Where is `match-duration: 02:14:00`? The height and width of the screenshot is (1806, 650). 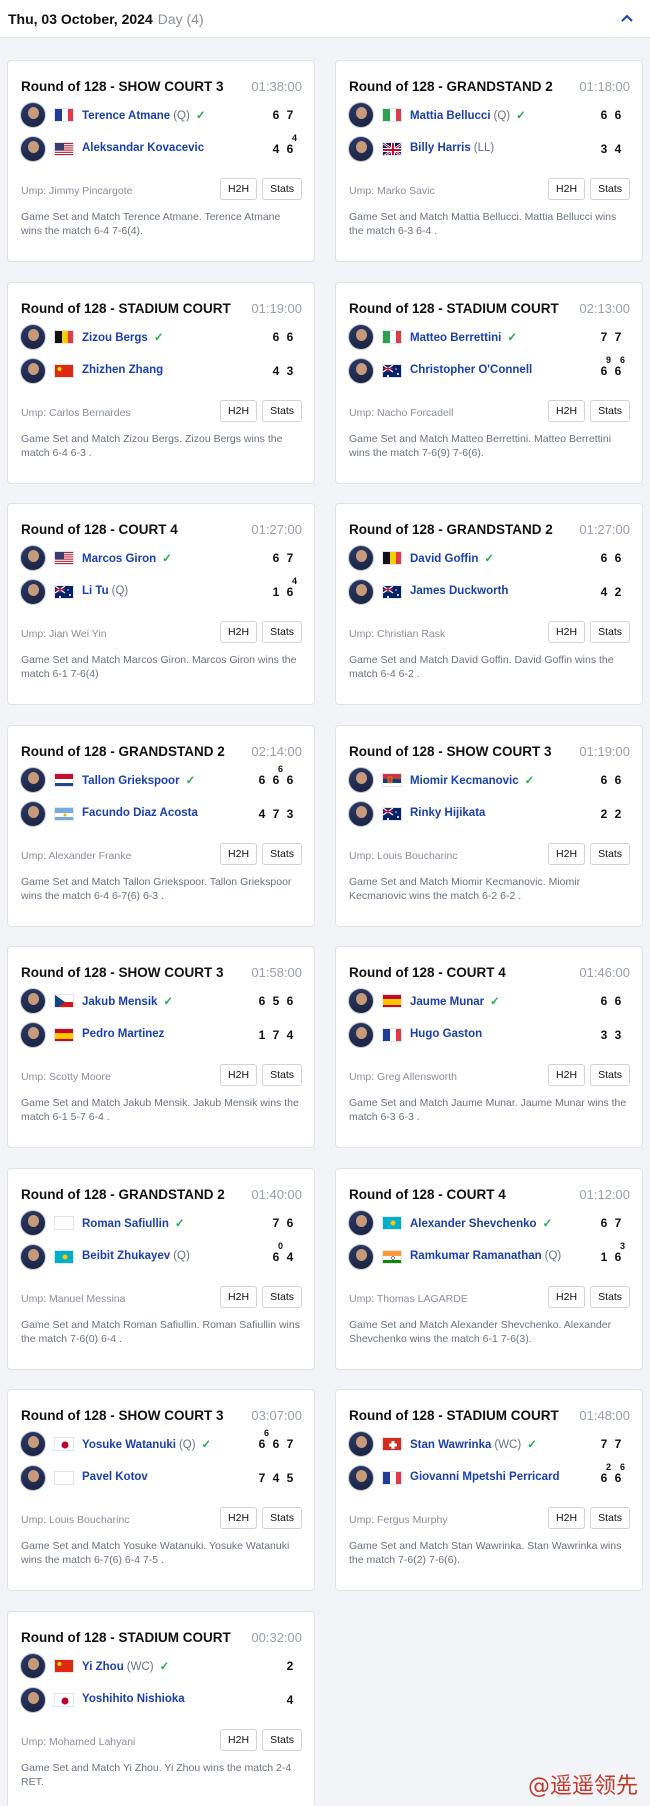 match-duration: 02:14:00 is located at coordinates (276, 751).